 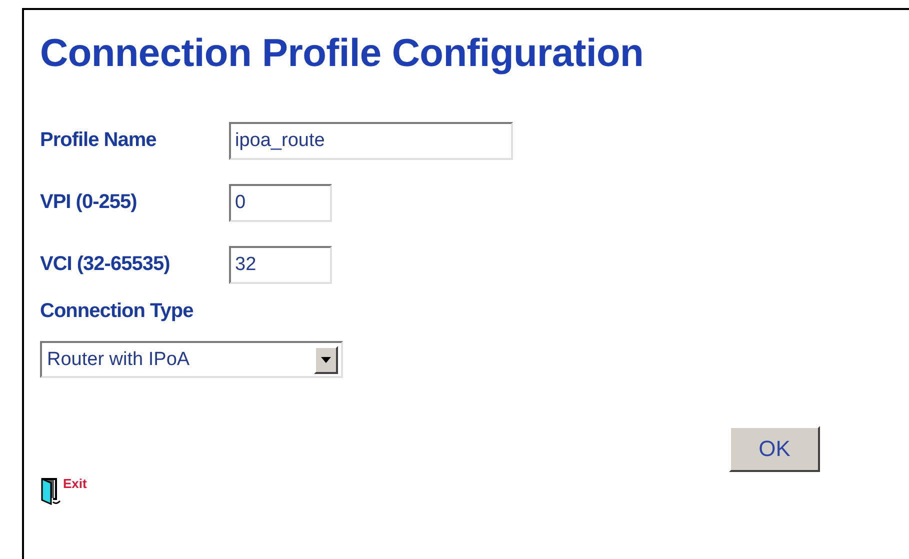 What do you see at coordinates (280, 265) in the screenshot?
I see `text-field: 32` at bounding box center [280, 265].